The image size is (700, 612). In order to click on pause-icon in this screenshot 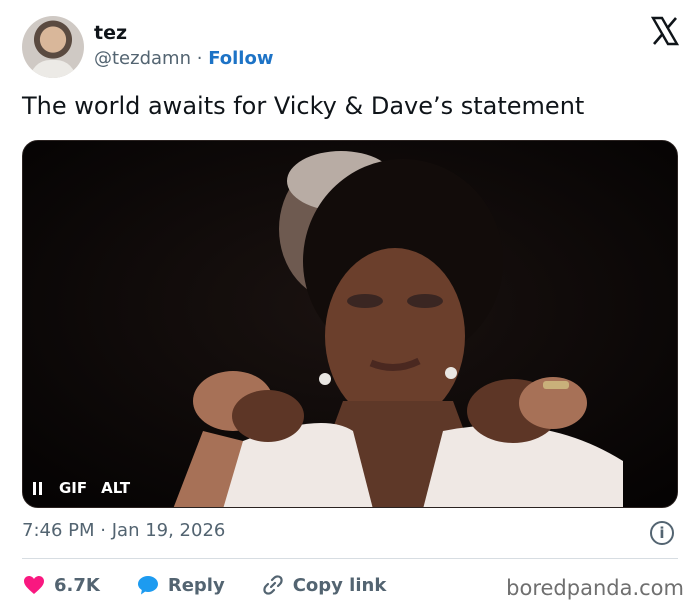, I will do `click(39, 488)`.